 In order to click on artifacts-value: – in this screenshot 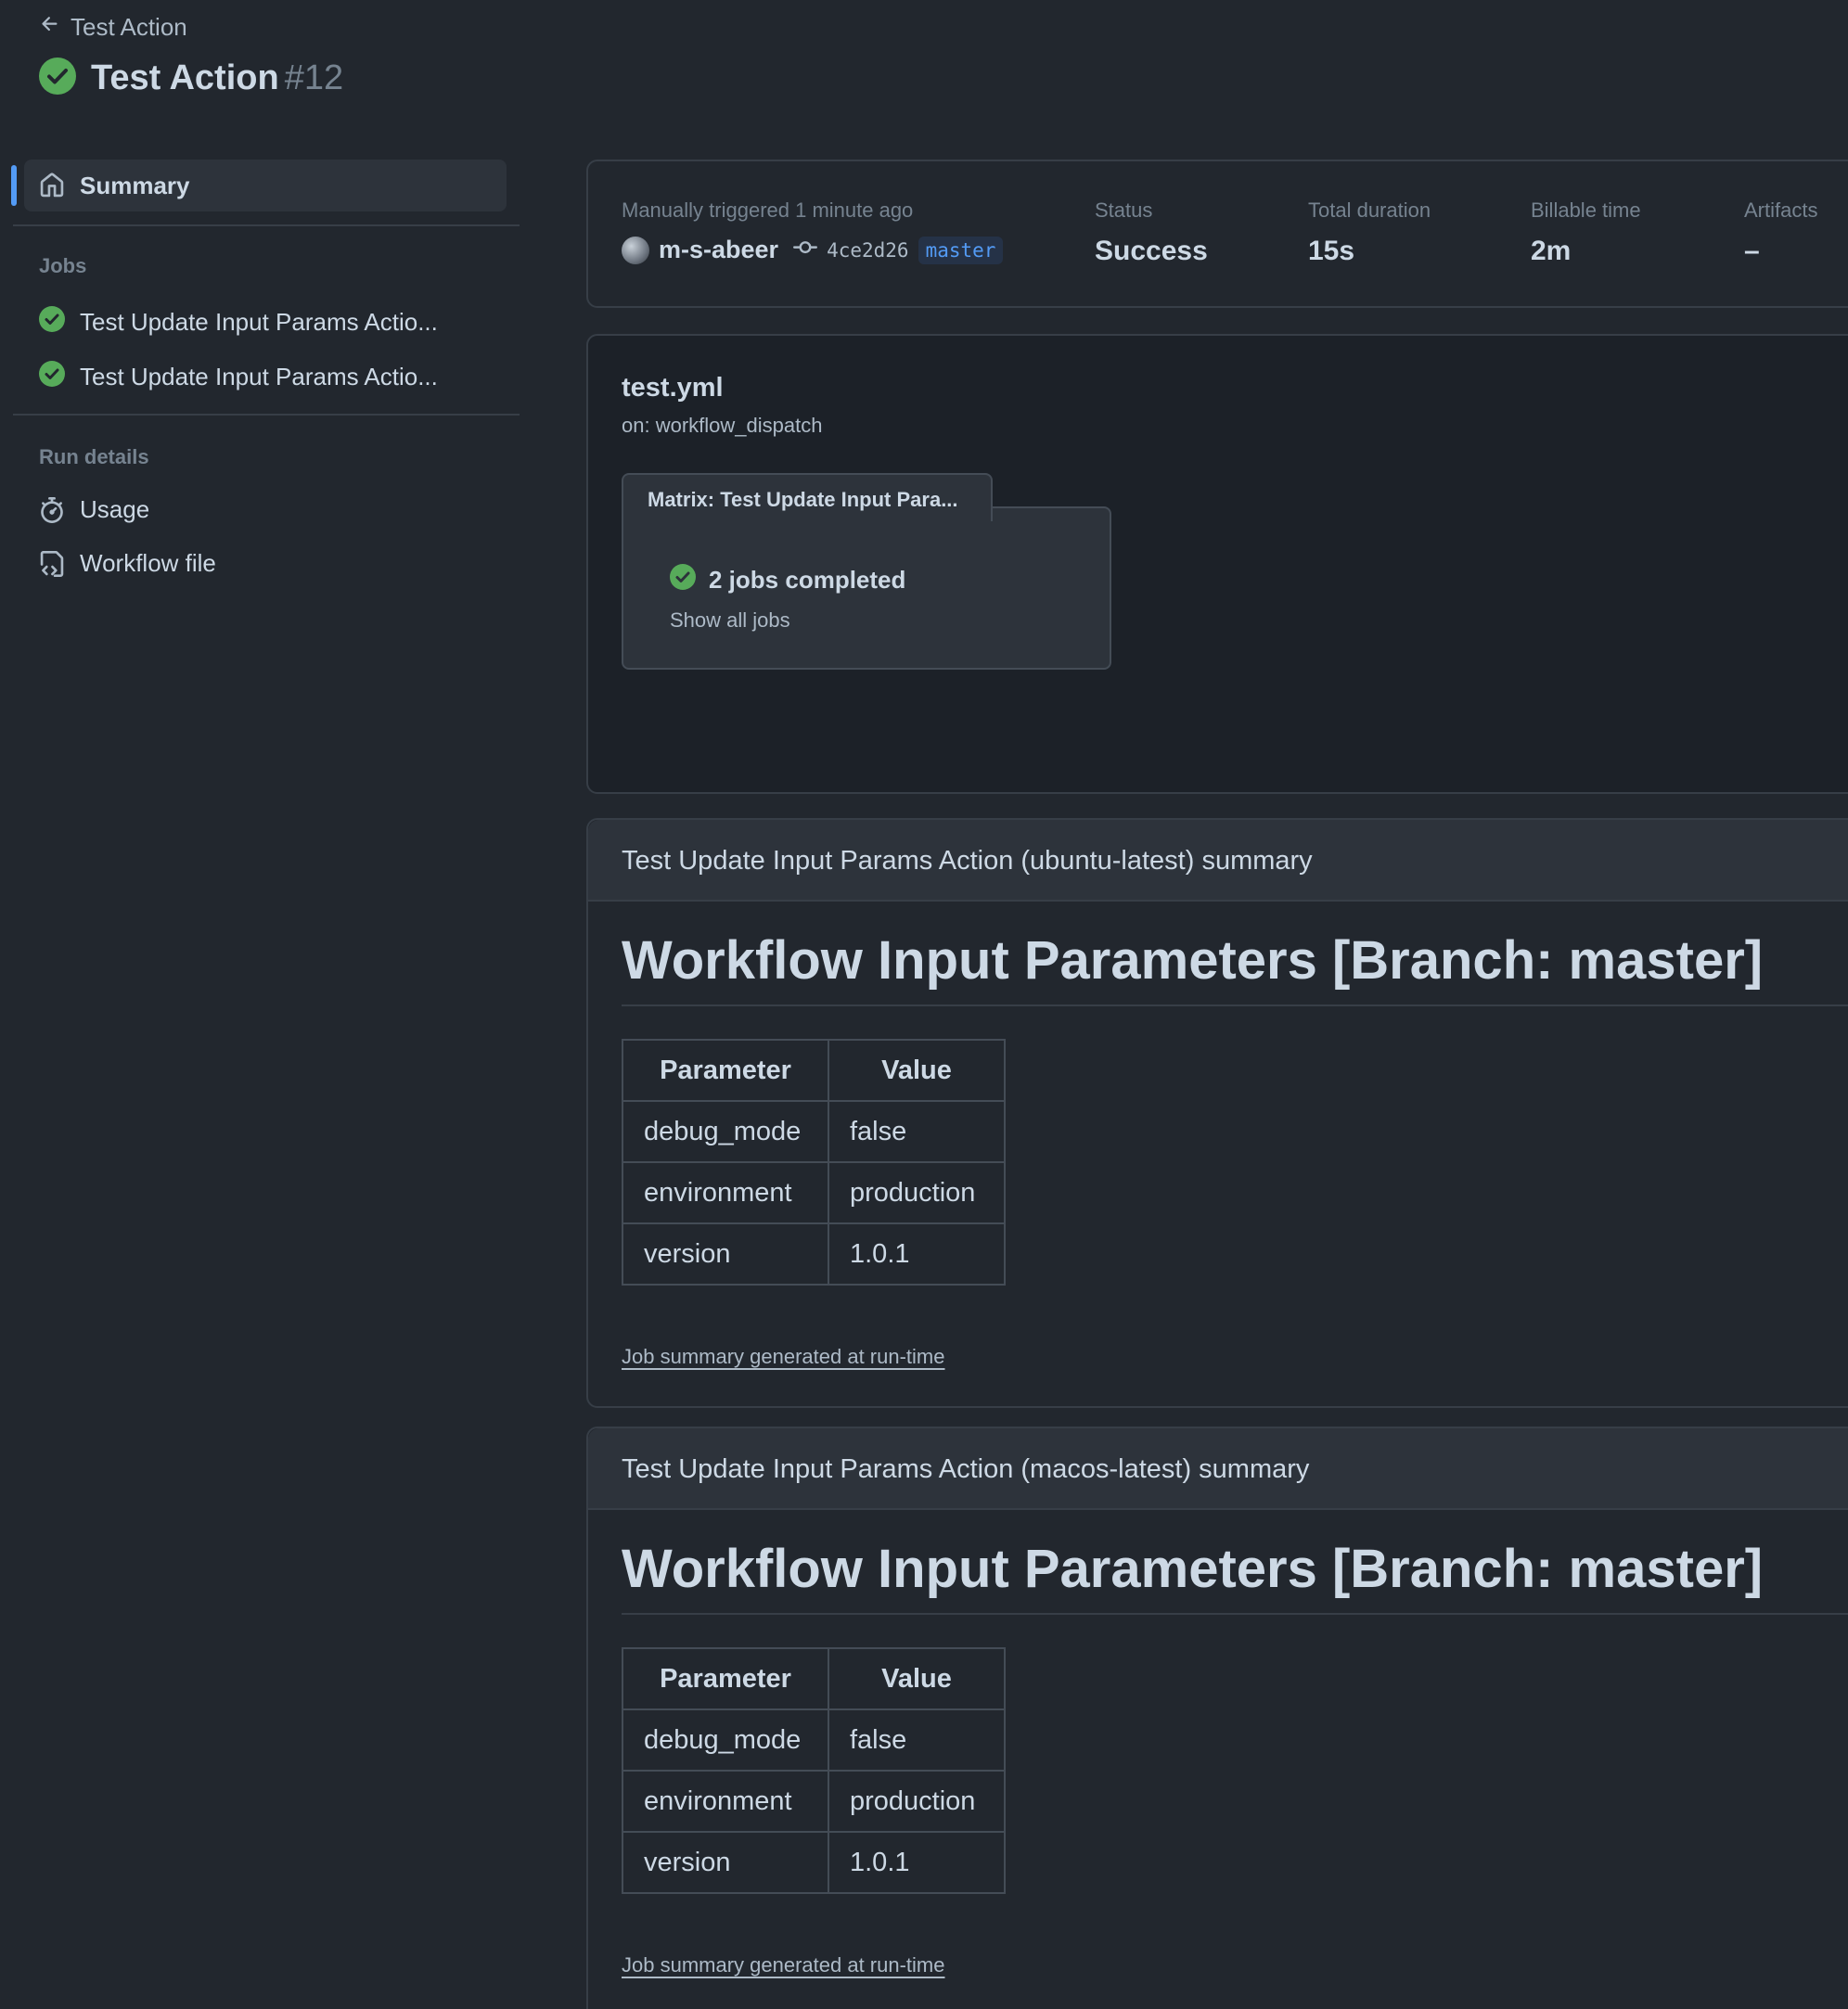, I will do `click(1752, 251)`.